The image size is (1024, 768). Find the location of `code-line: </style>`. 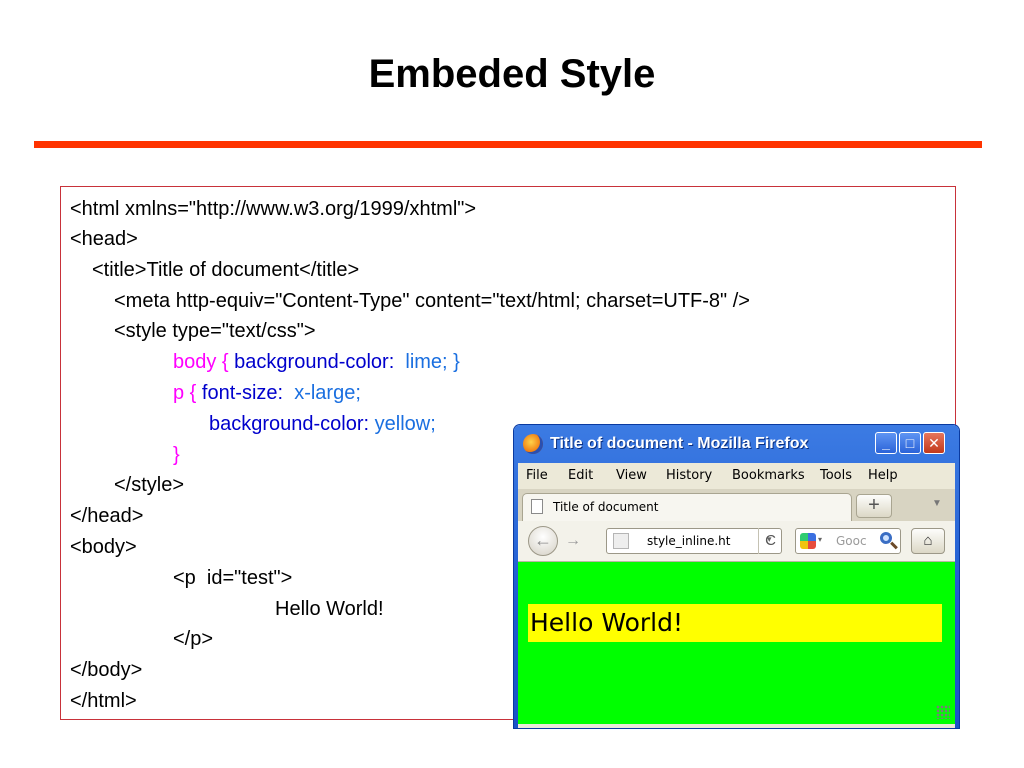

code-line: </style> is located at coordinates (149, 485).